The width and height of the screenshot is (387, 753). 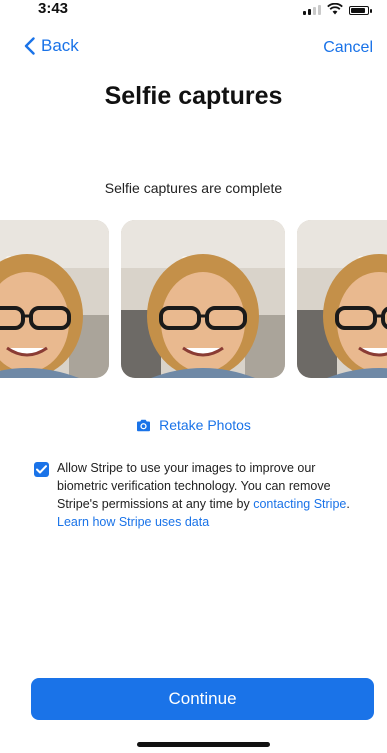 What do you see at coordinates (193, 96) in the screenshot?
I see `page-title: Selfie captures` at bounding box center [193, 96].